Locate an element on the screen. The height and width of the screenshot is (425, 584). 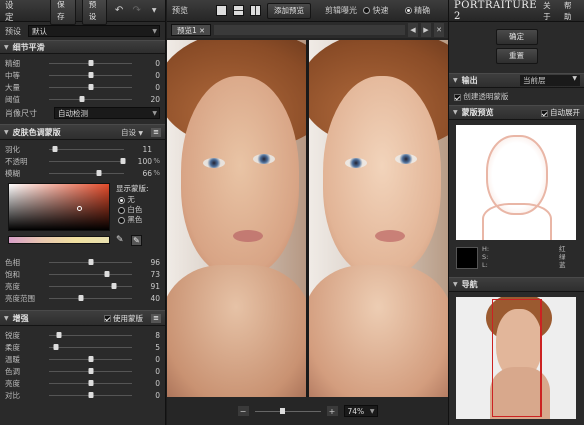
zoom-out-icon: − is located at coordinates (243, 411).